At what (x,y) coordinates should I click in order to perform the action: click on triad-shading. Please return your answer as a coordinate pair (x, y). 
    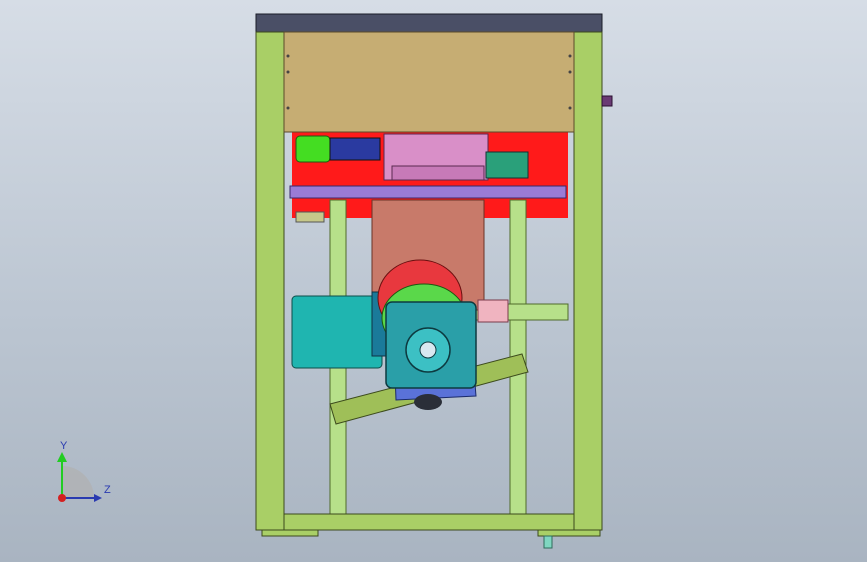
    Looking at the image, I should click on (78, 482).